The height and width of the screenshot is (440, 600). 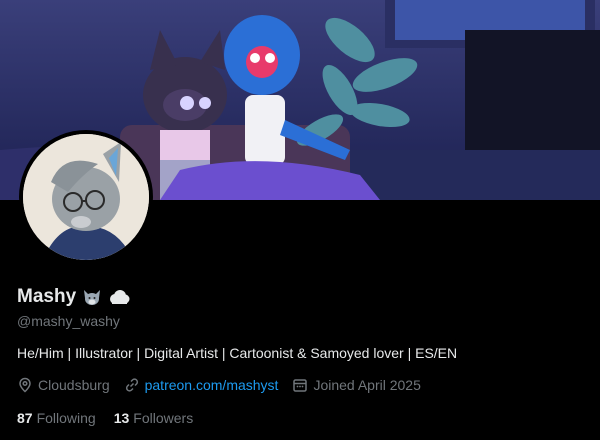 What do you see at coordinates (119, 297) in the screenshot?
I see `cloud-icon` at bounding box center [119, 297].